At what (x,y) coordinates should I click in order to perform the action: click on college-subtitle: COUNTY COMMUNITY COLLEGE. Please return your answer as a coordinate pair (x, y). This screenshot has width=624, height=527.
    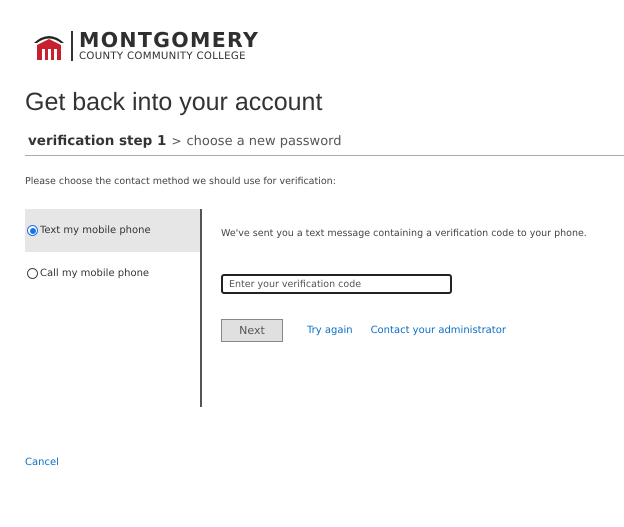
    Looking at the image, I should click on (163, 57).